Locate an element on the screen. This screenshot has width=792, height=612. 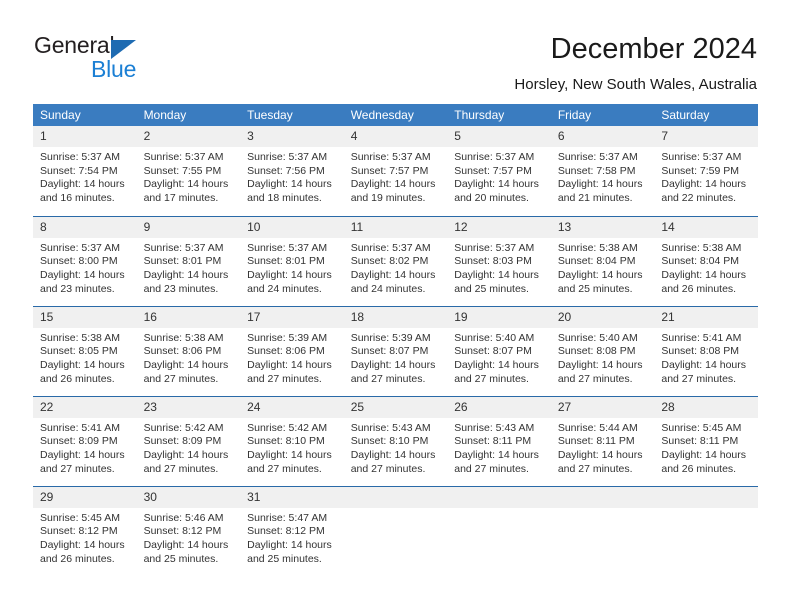
general-blue-logo: General Blue is located at coordinates (119, 59).